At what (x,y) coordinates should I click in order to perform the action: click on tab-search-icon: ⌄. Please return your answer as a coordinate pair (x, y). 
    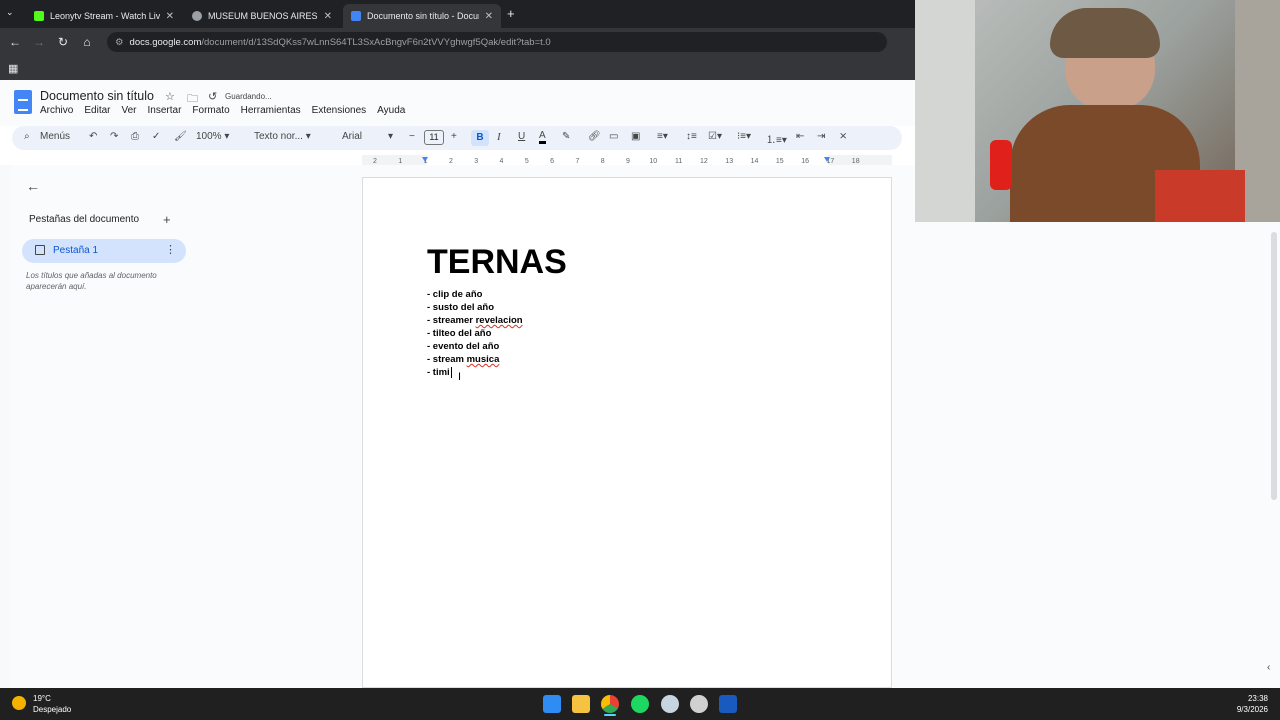
    Looking at the image, I should click on (10, 12).